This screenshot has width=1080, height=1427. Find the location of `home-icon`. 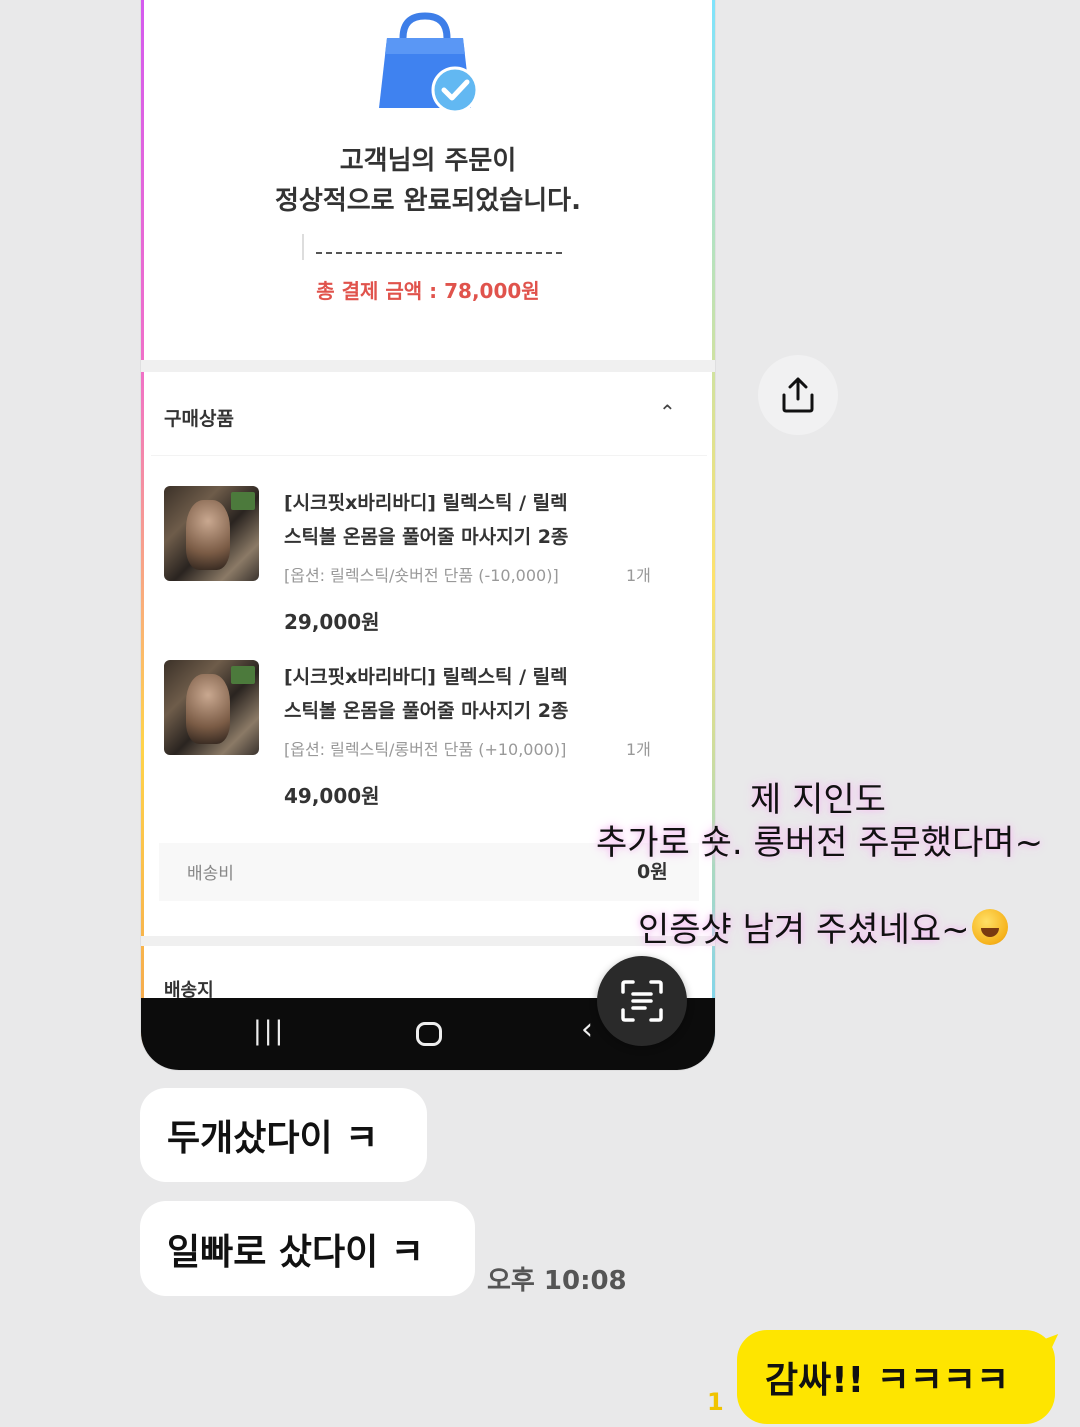

home-icon is located at coordinates (429, 1034).